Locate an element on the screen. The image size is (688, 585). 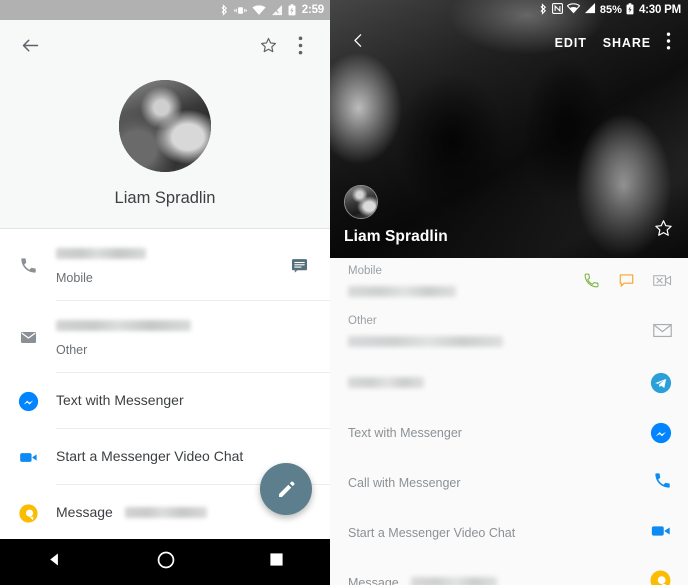
telegram-icon is located at coordinates (661, 383).